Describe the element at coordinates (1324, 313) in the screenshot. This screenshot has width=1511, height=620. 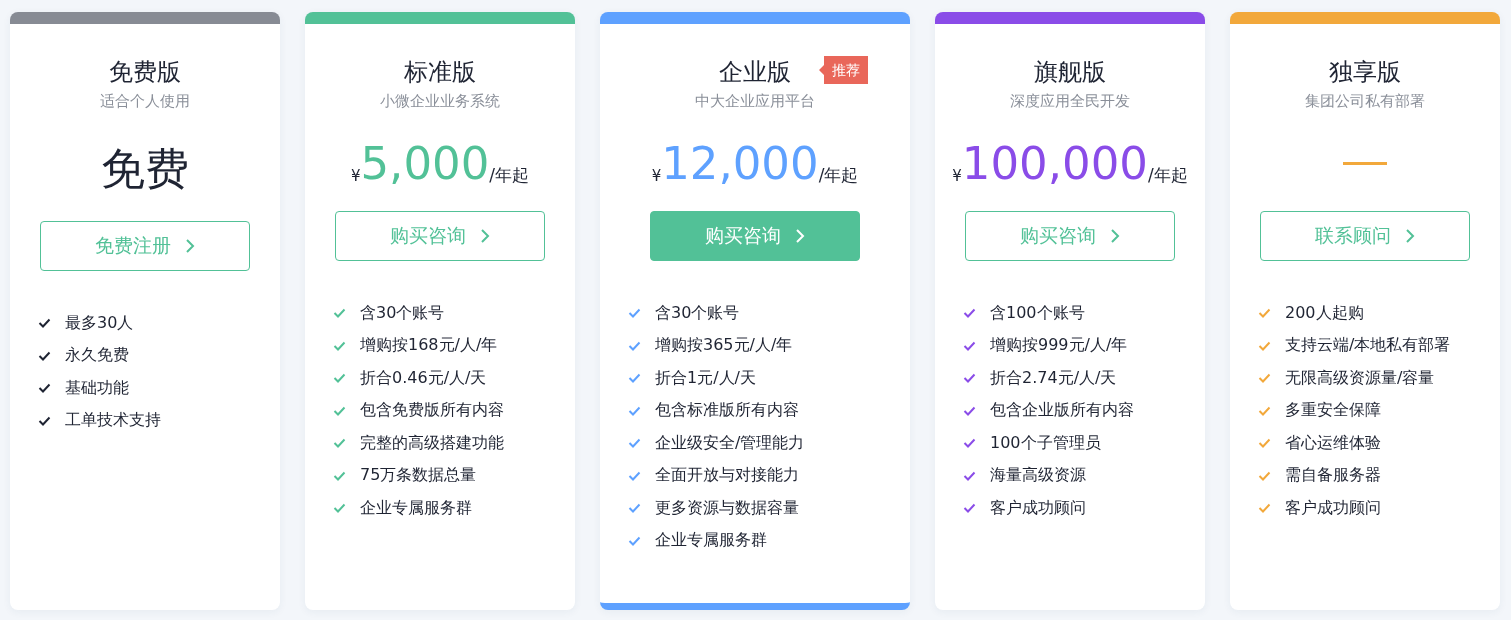
I see `feature-text: 200人起购` at that location.